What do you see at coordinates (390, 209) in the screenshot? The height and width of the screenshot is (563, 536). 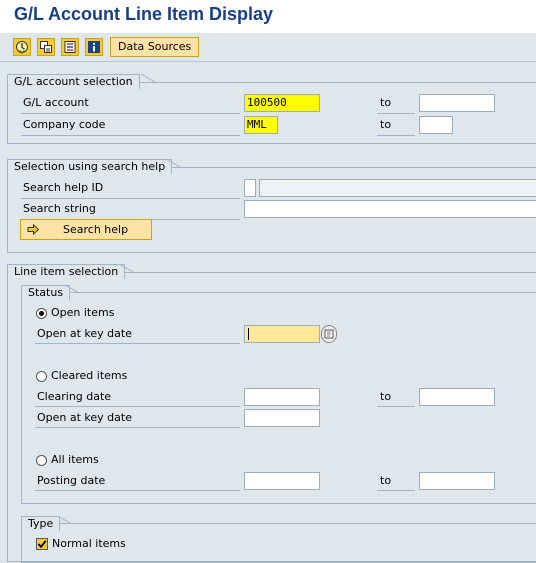 I see `search-string-field` at bounding box center [390, 209].